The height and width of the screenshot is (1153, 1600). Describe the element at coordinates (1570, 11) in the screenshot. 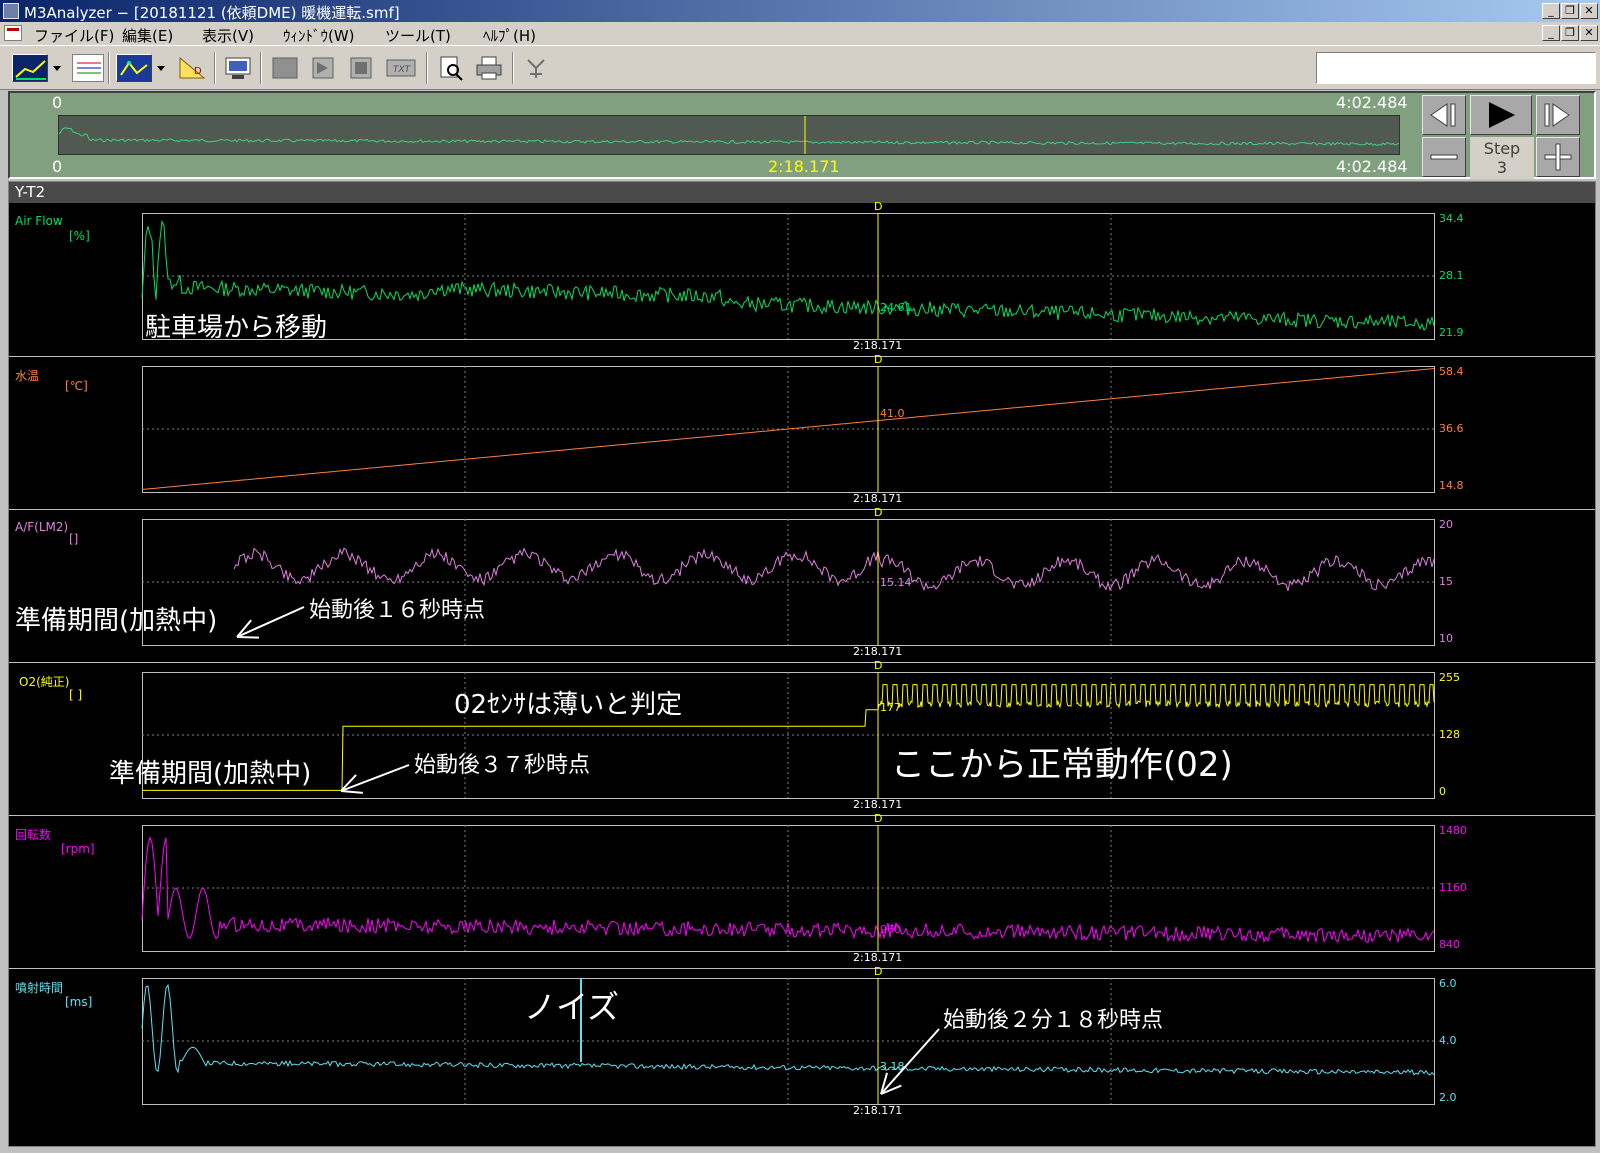

I see `restore-button: ❐` at that location.